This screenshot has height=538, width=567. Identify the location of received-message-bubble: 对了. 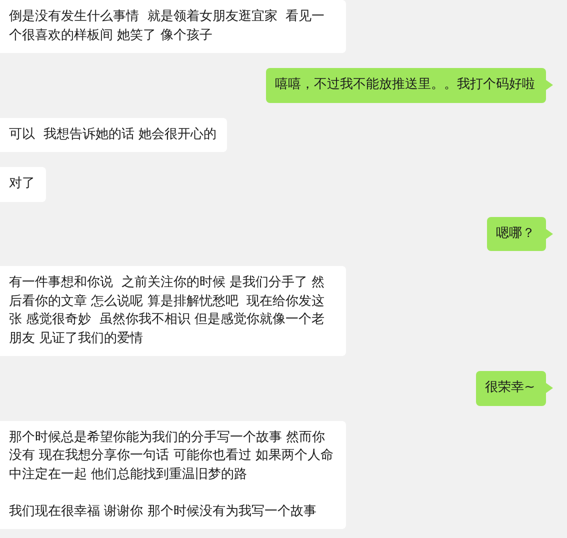
(23, 184).